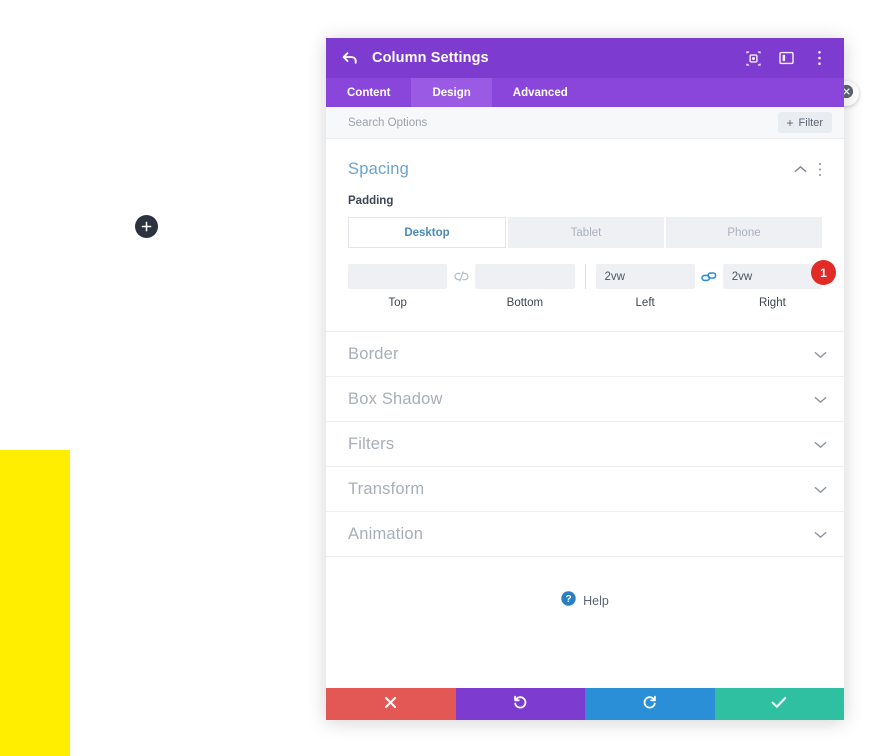 The width and height of the screenshot is (880, 756). What do you see at coordinates (371, 201) in the screenshot?
I see `padding-label: Padding` at bounding box center [371, 201].